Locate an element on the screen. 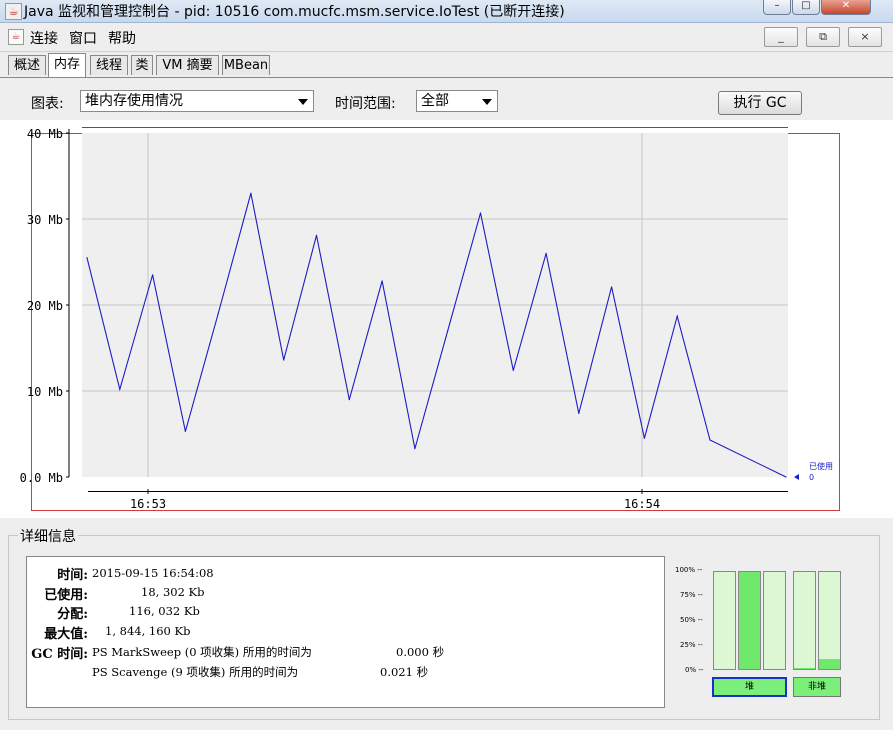 This screenshot has height=730, width=893. tab-classes: 类 is located at coordinates (142, 65).